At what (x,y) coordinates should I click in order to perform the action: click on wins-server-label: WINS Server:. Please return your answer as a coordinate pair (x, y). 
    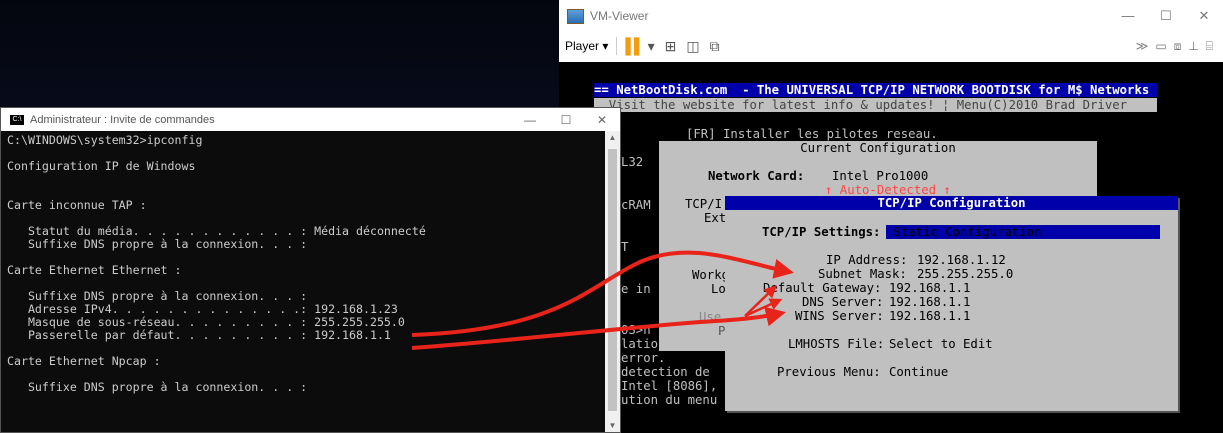
    Looking at the image, I should click on (839, 316).